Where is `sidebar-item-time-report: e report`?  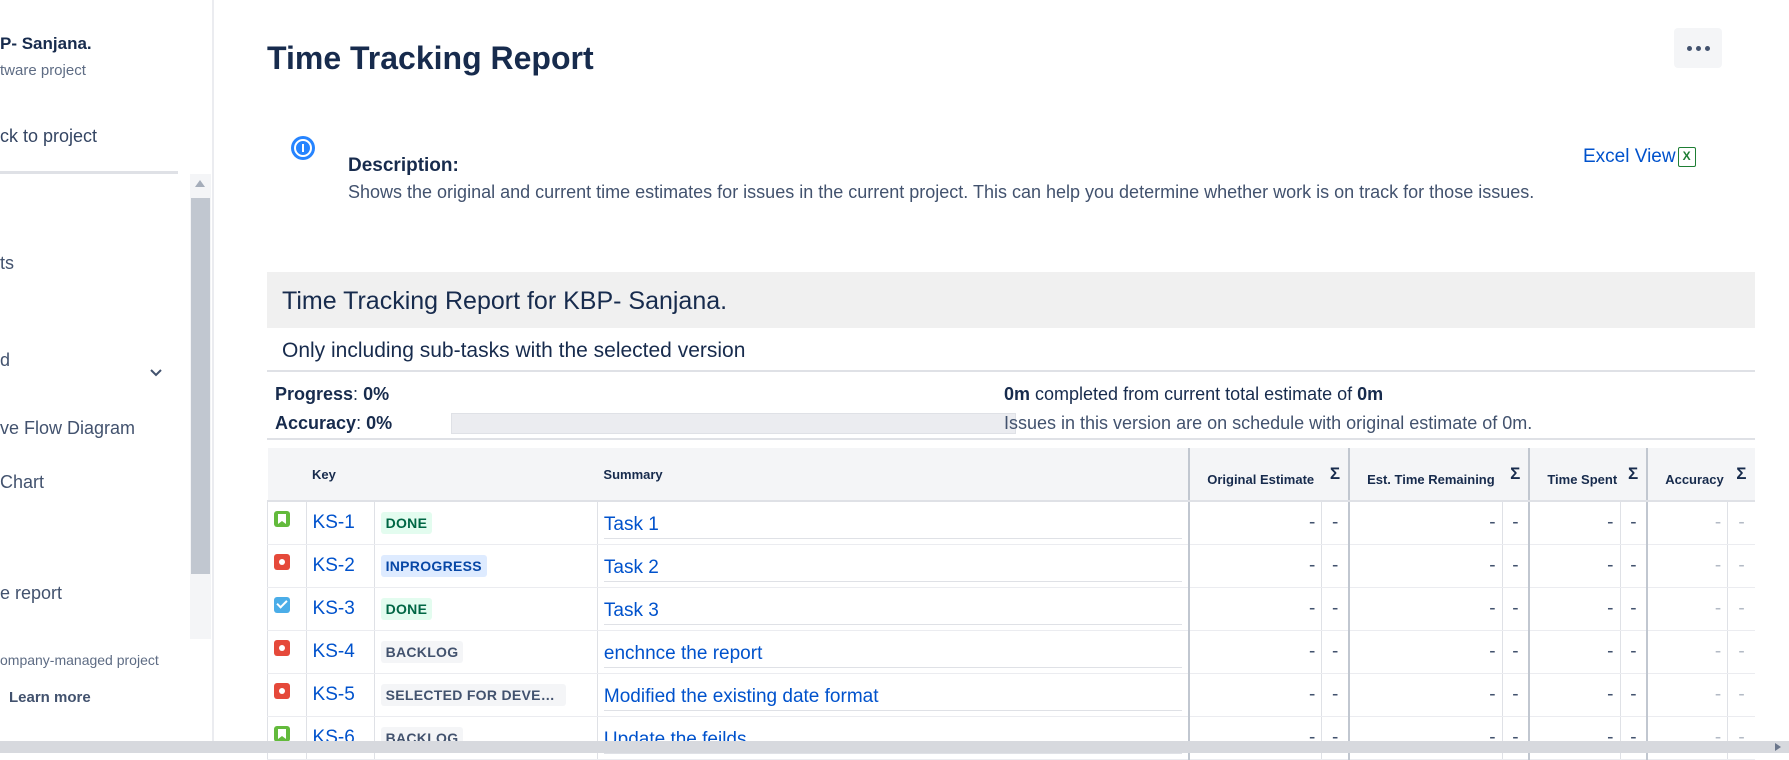
sidebar-item-time-report: e report is located at coordinates (31, 593).